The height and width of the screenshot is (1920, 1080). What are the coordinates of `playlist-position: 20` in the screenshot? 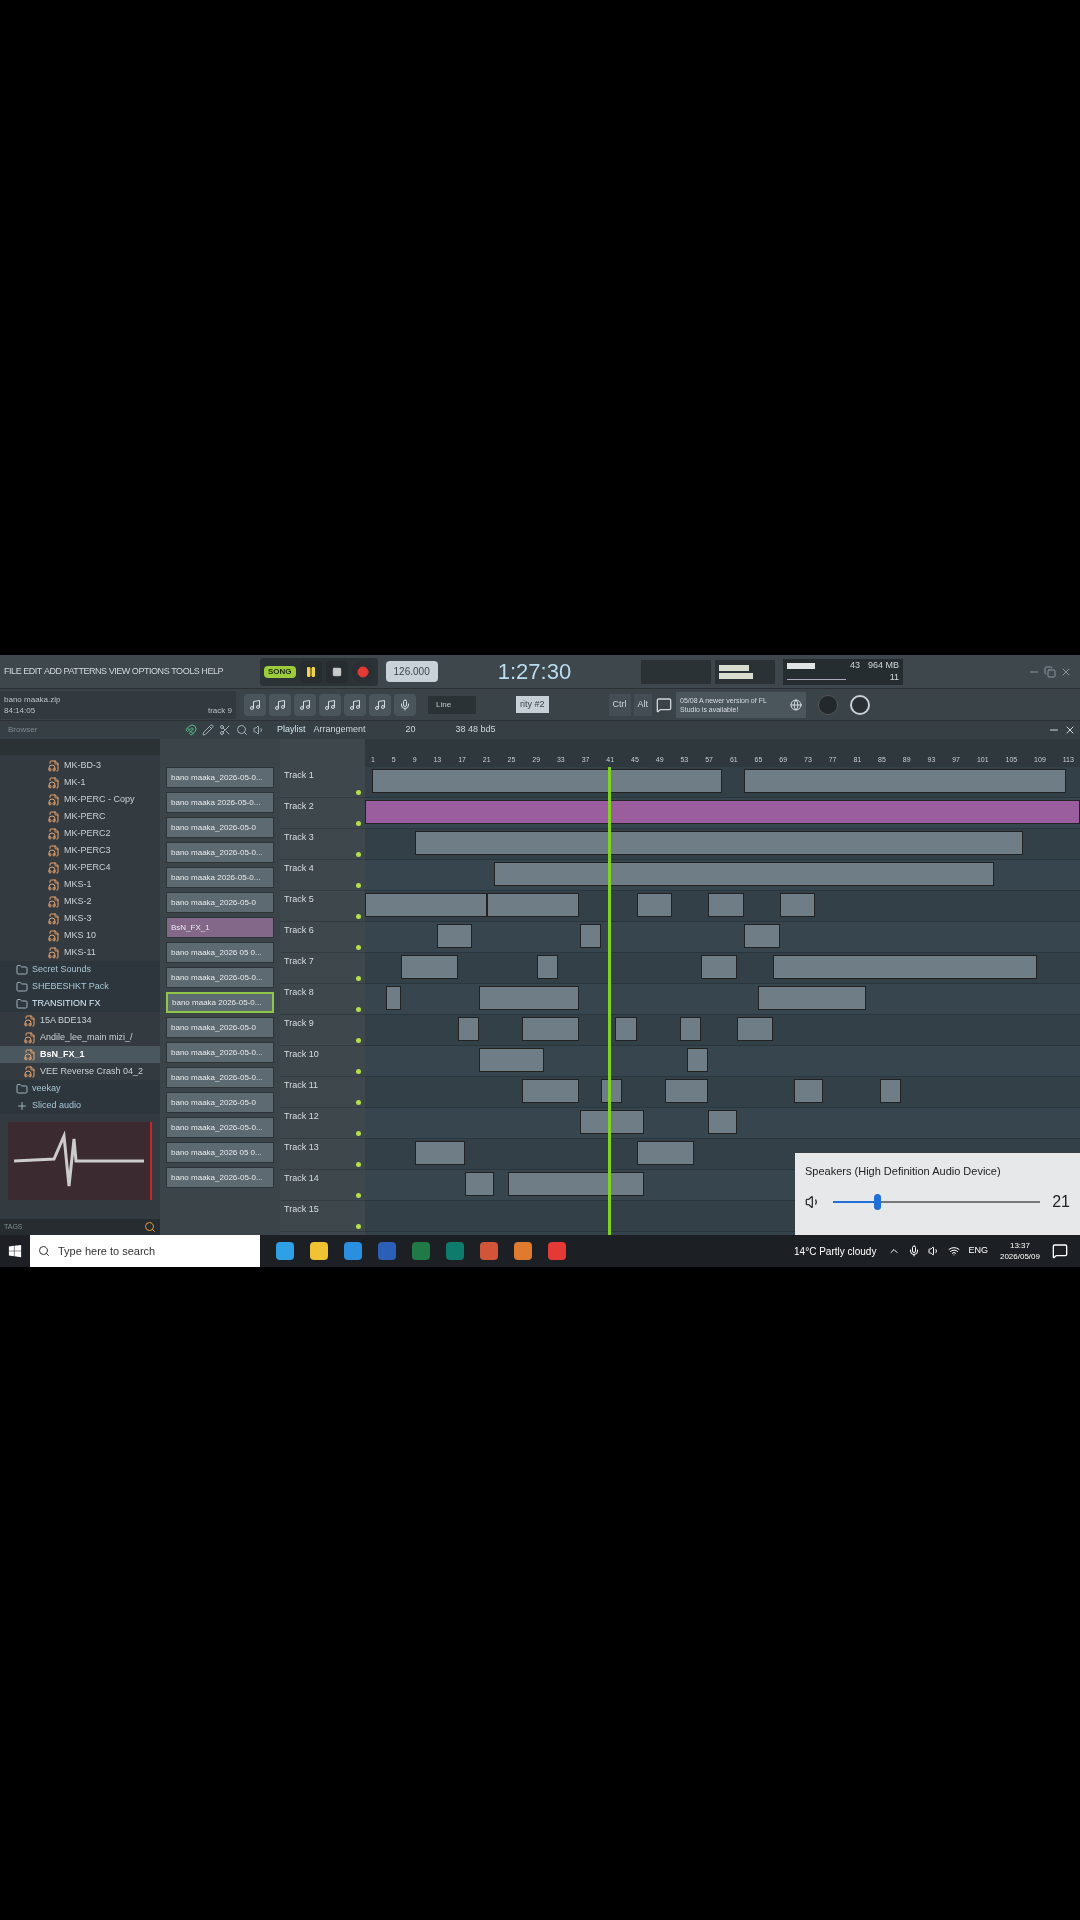 It's located at (410, 730).